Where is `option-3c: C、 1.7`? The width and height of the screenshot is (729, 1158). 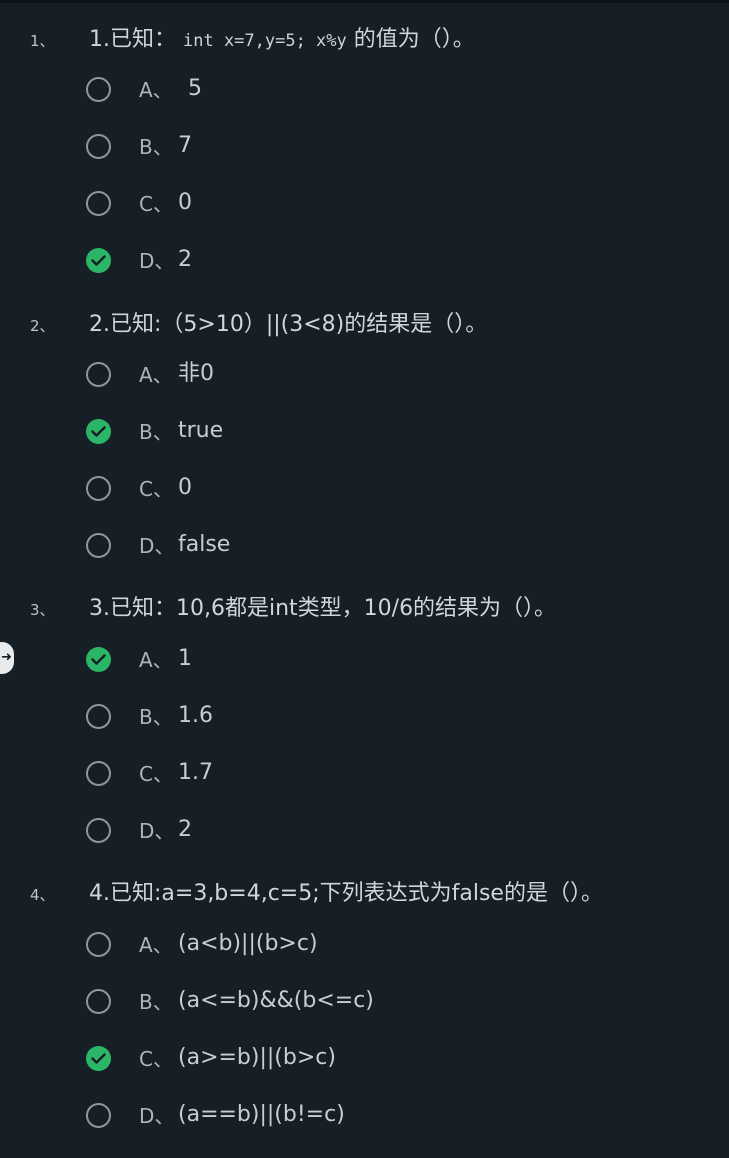 option-3c: C、 1.7 is located at coordinates (386, 775).